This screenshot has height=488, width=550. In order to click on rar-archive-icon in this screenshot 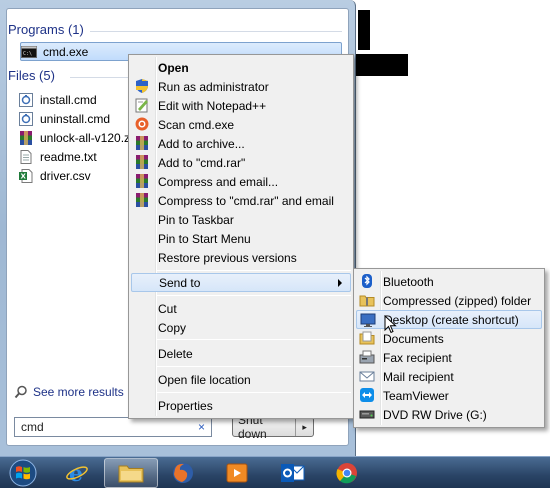, I will do `click(26, 137)`.